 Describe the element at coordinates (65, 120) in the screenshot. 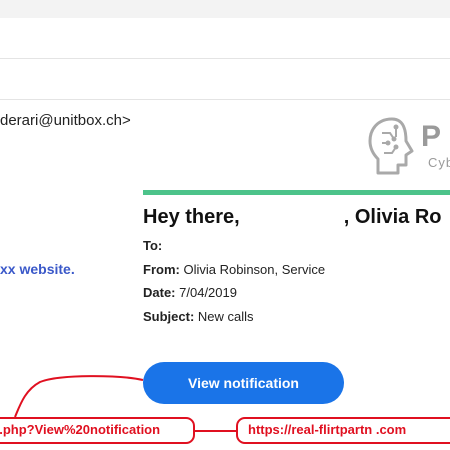

I see `sender-address: derari@unitbox.ch>` at that location.